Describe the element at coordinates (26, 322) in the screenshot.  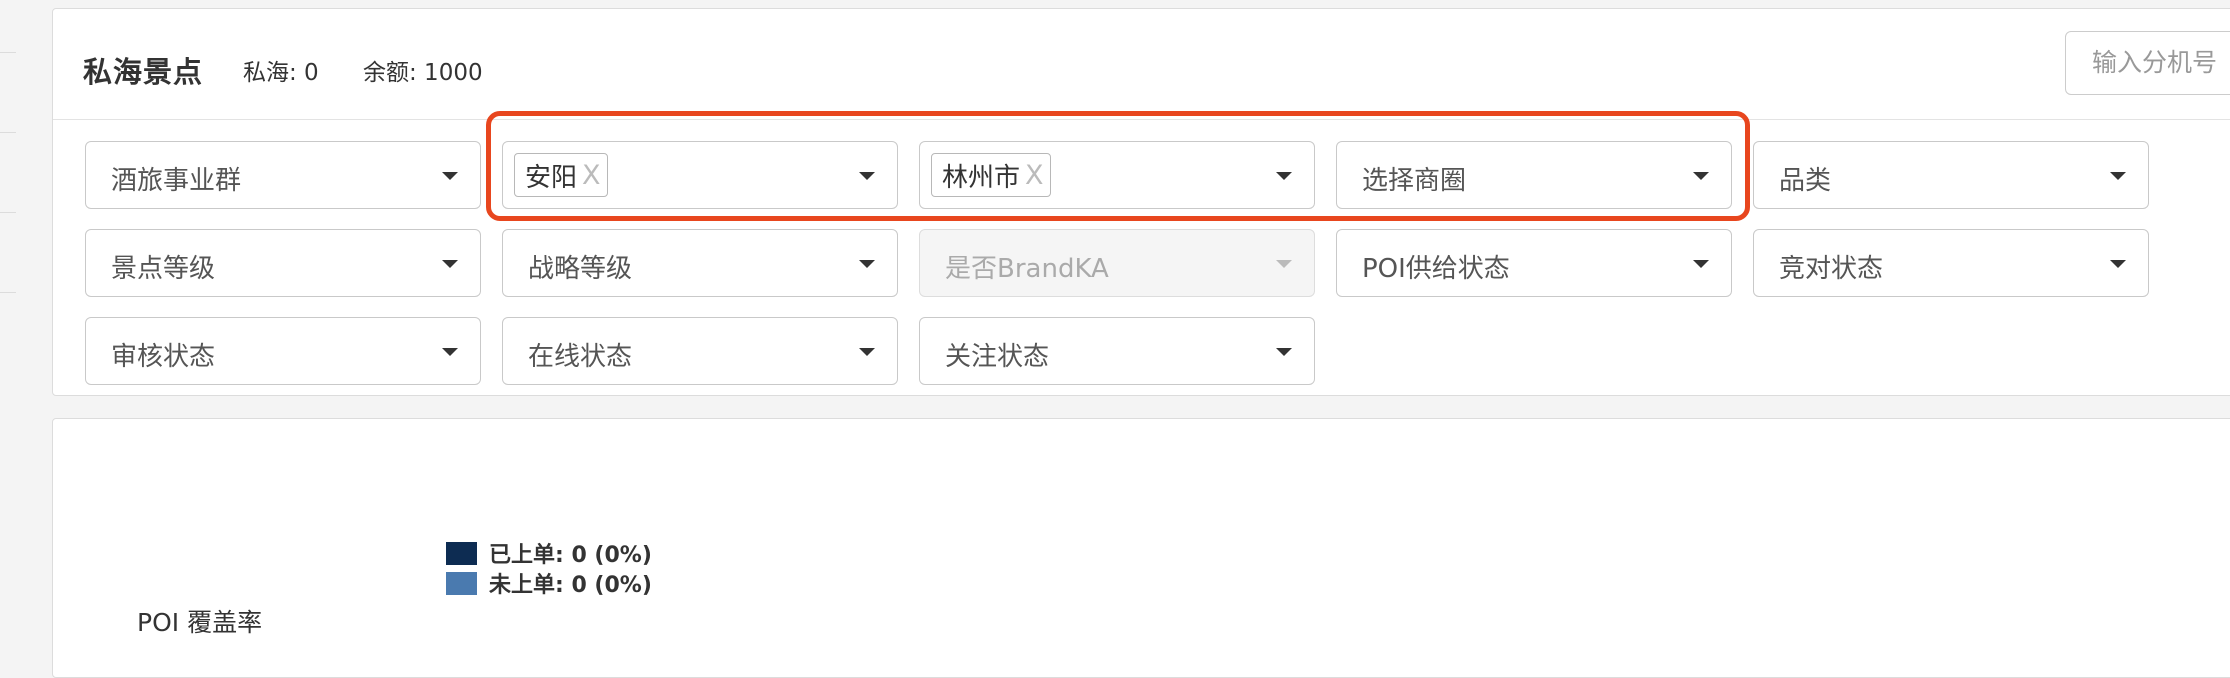
I see `left-sidebar-edge` at that location.